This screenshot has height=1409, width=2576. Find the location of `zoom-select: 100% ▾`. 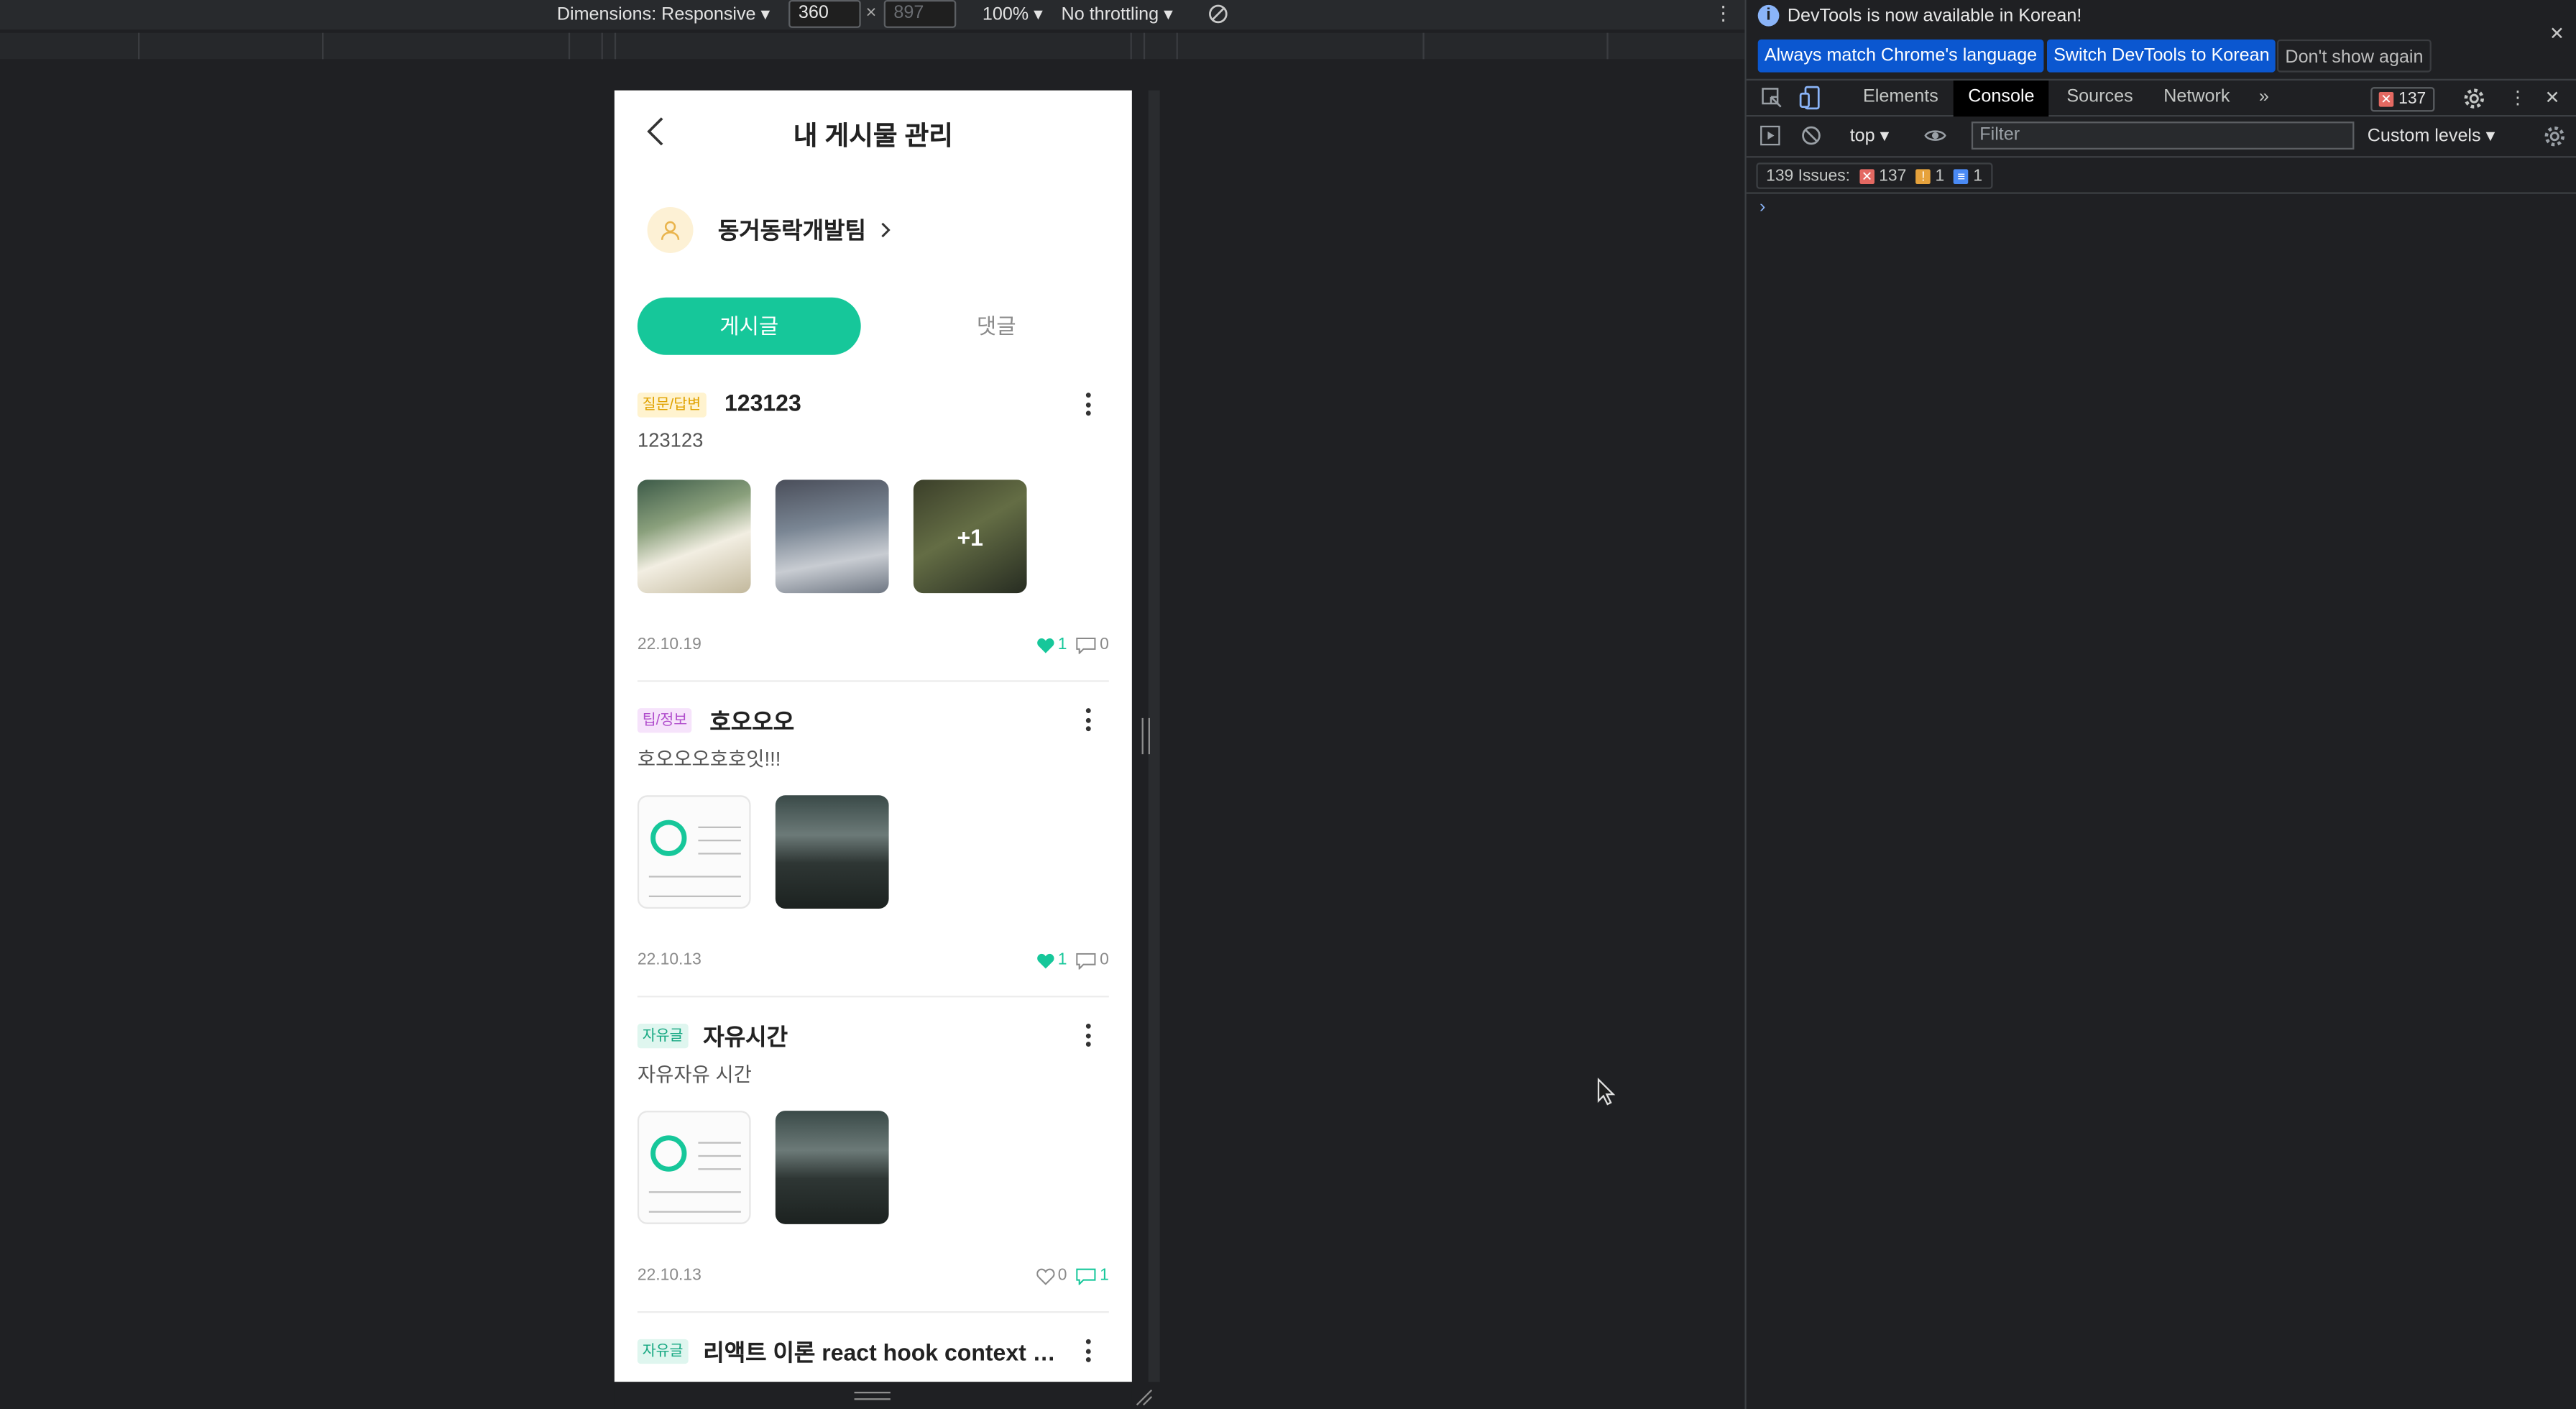

zoom-select: 100% ▾ is located at coordinates (1013, 14).